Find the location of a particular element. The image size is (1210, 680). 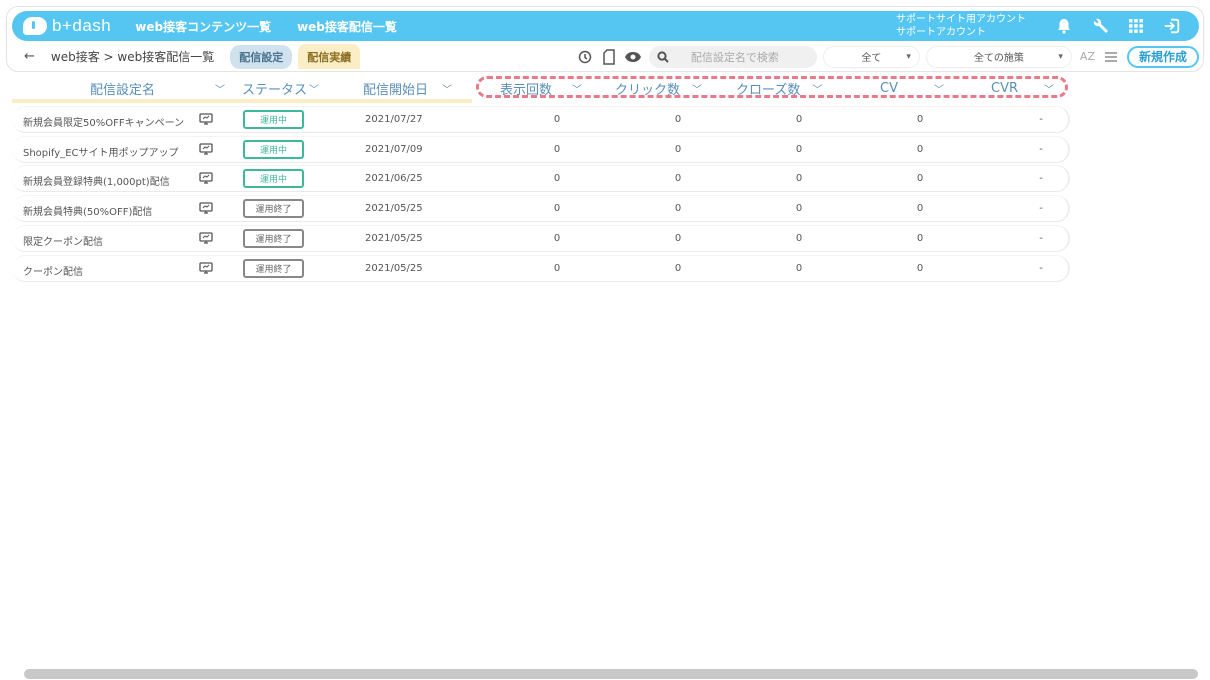

filter-all-select: 全て ▾ is located at coordinates (871, 56).